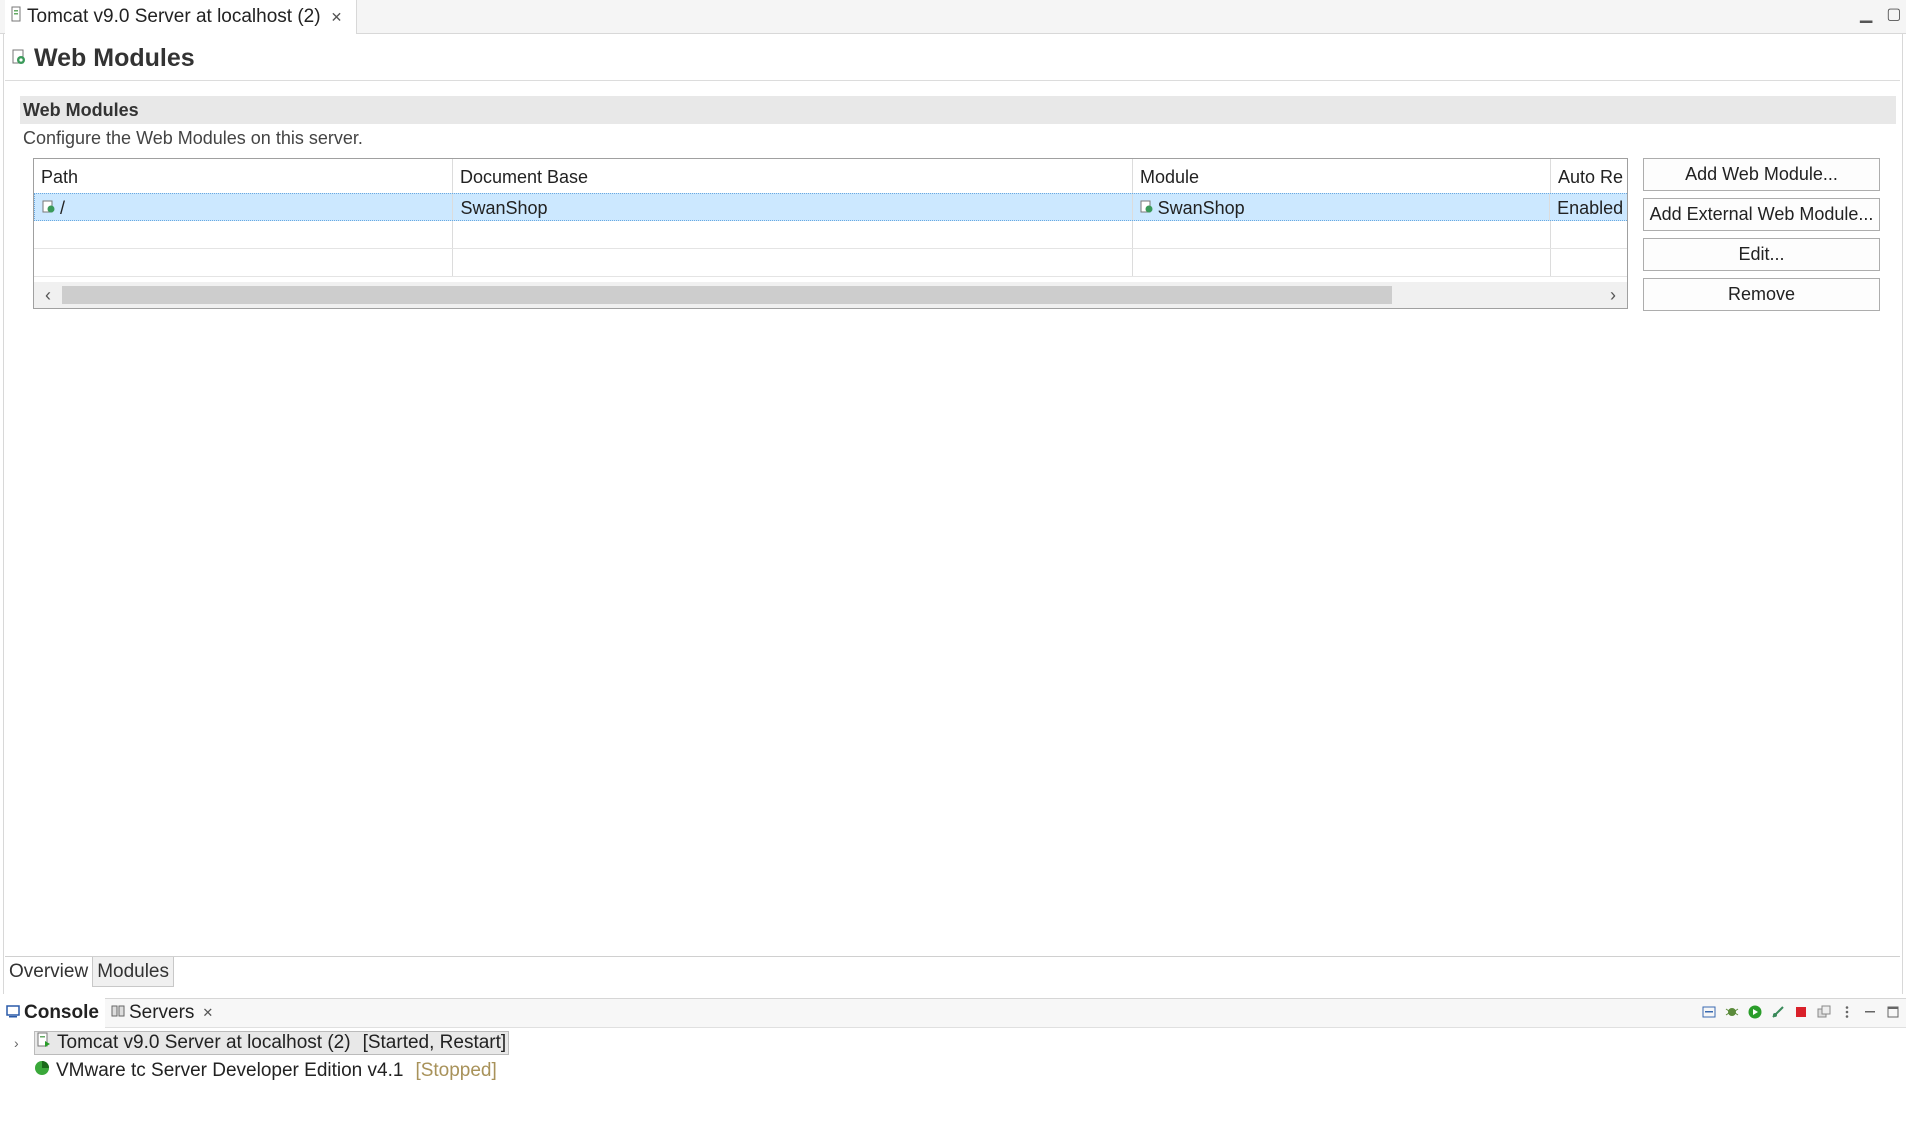  What do you see at coordinates (958, 110) in the screenshot?
I see `section-header: Web Modules` at bounding box center [958, 110].